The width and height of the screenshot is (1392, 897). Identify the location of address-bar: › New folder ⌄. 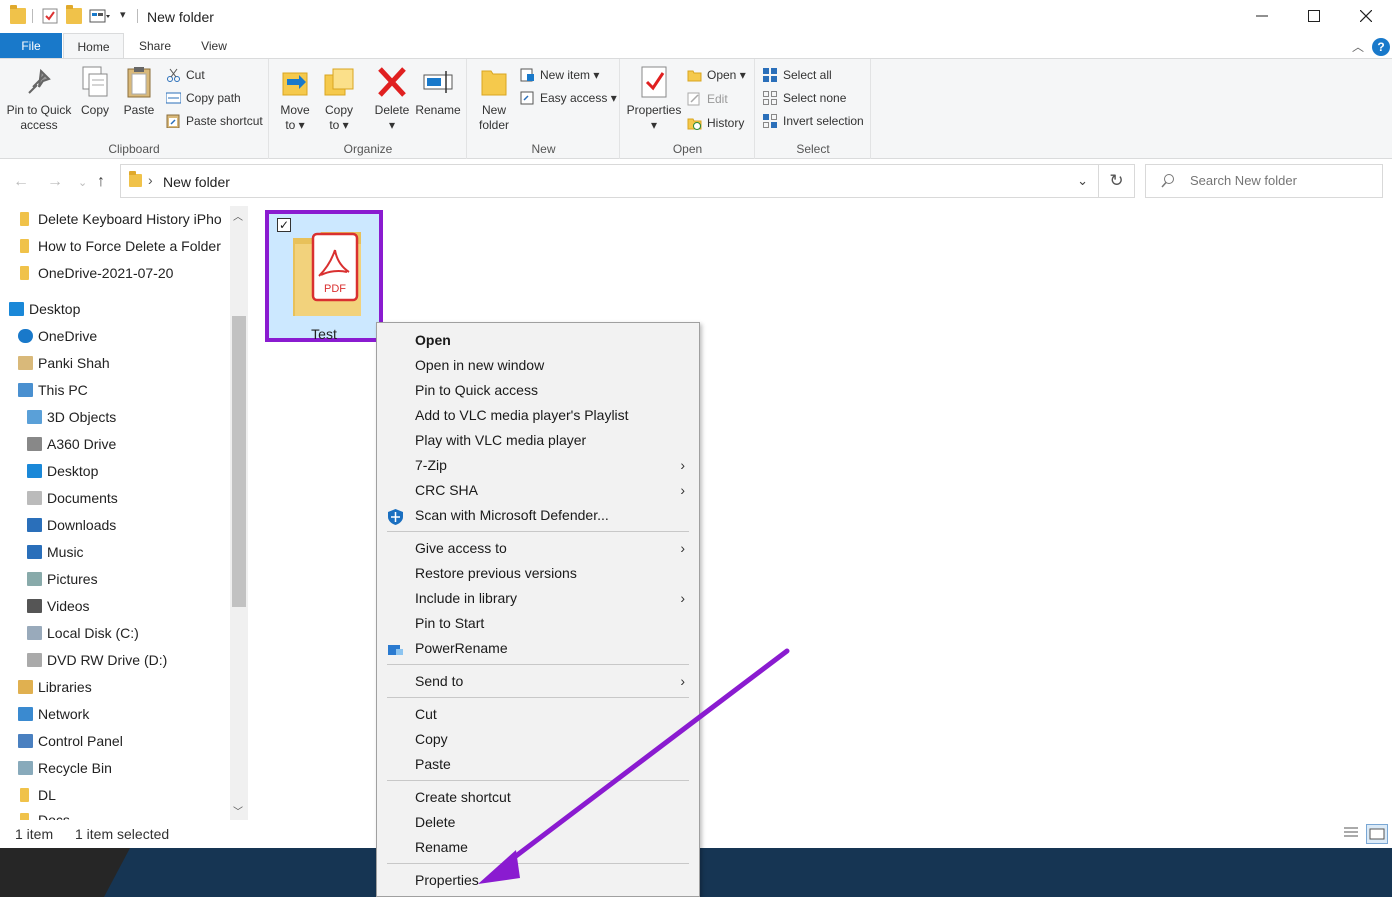
(609, 181).